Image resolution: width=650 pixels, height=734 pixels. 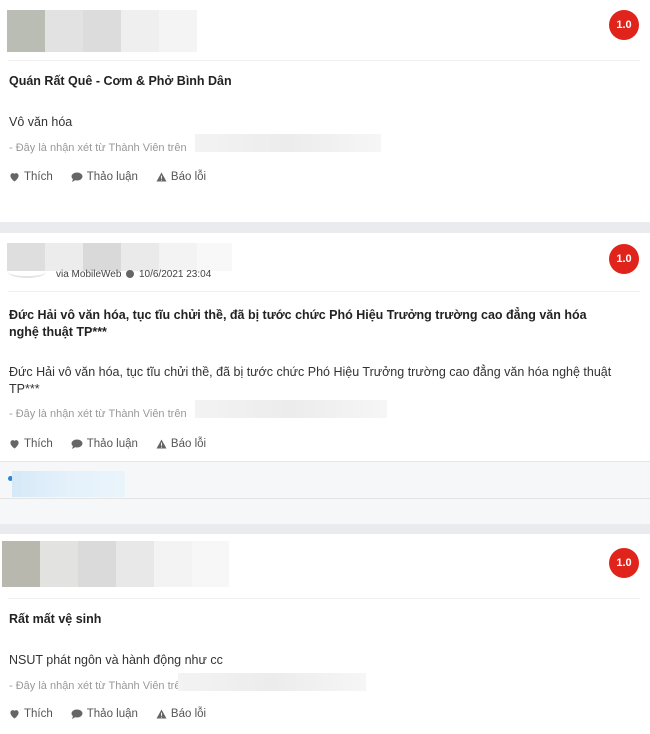 I want to click on avatar-placeholder, so click(x=27, y=272).